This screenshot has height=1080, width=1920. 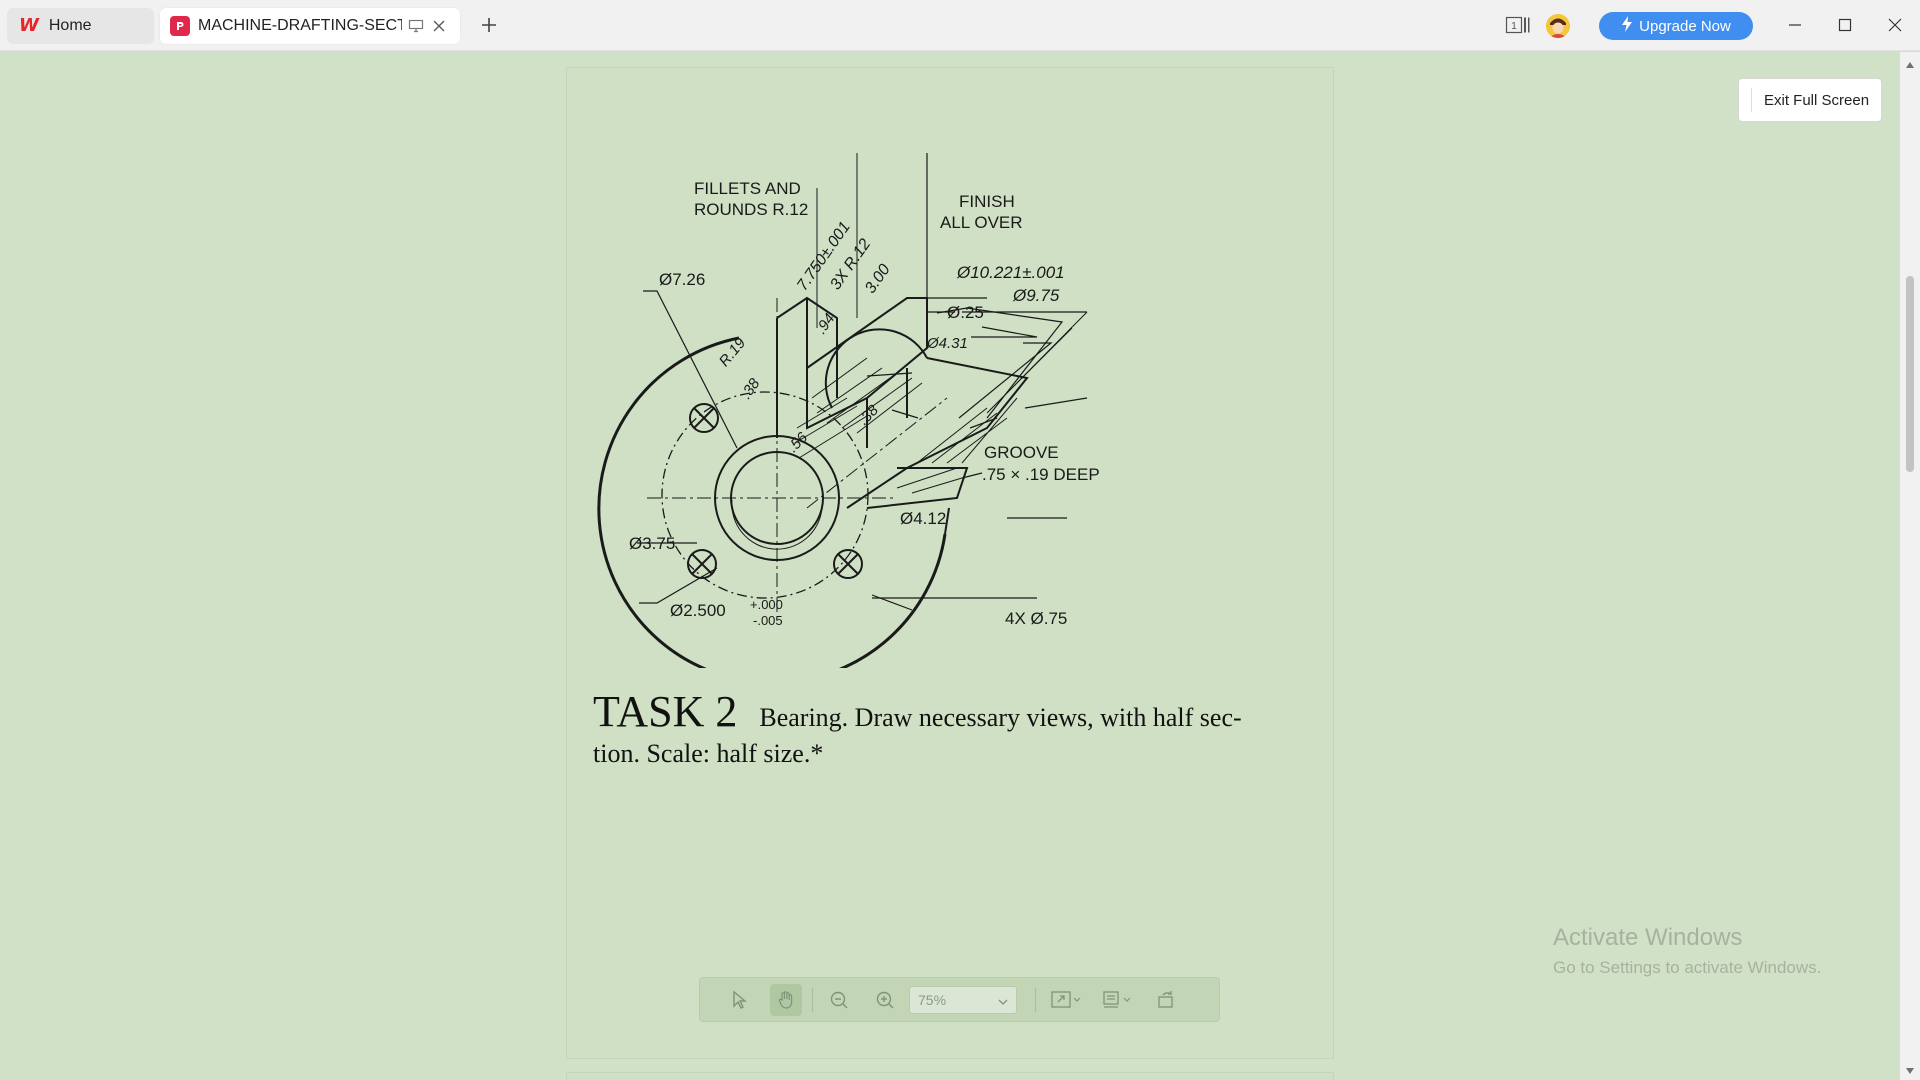 I want to click on label-d375: Ø3.75, so click(x=652, y=543).